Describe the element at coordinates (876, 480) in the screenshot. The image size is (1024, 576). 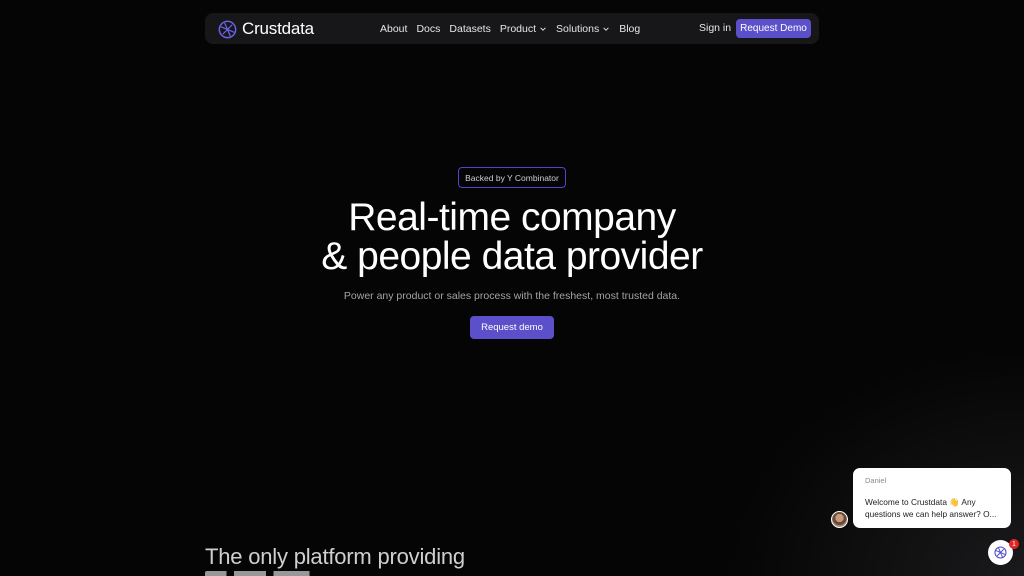
I see `chat-agent-name: Daniel` at that location.